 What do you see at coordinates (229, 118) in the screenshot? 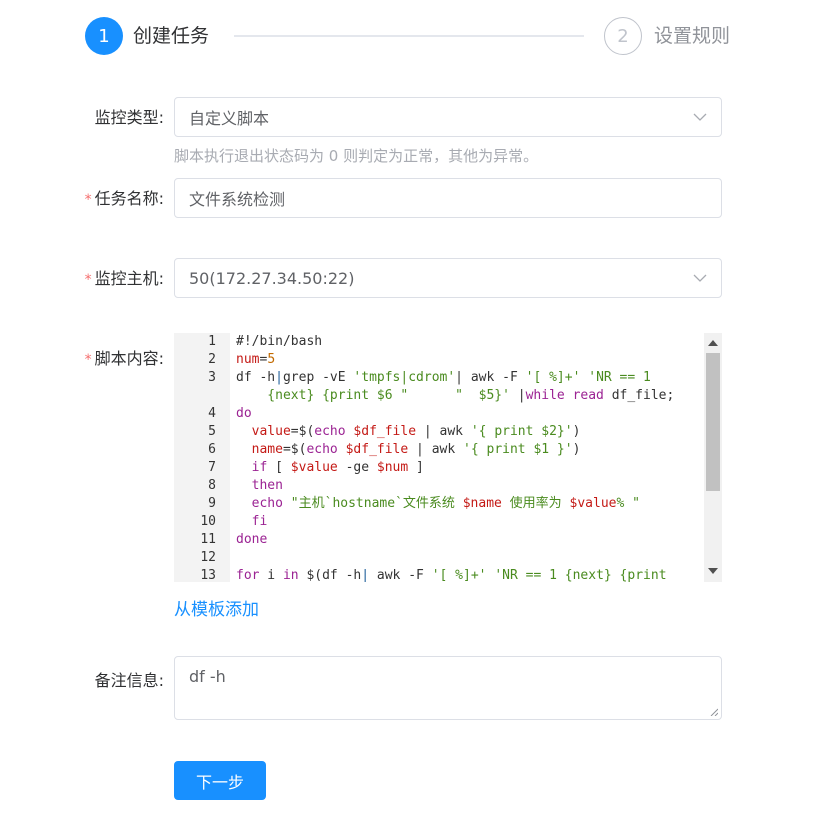
I see `monitor-type-value: 自定义脚本` at bounding box center [229, 118].